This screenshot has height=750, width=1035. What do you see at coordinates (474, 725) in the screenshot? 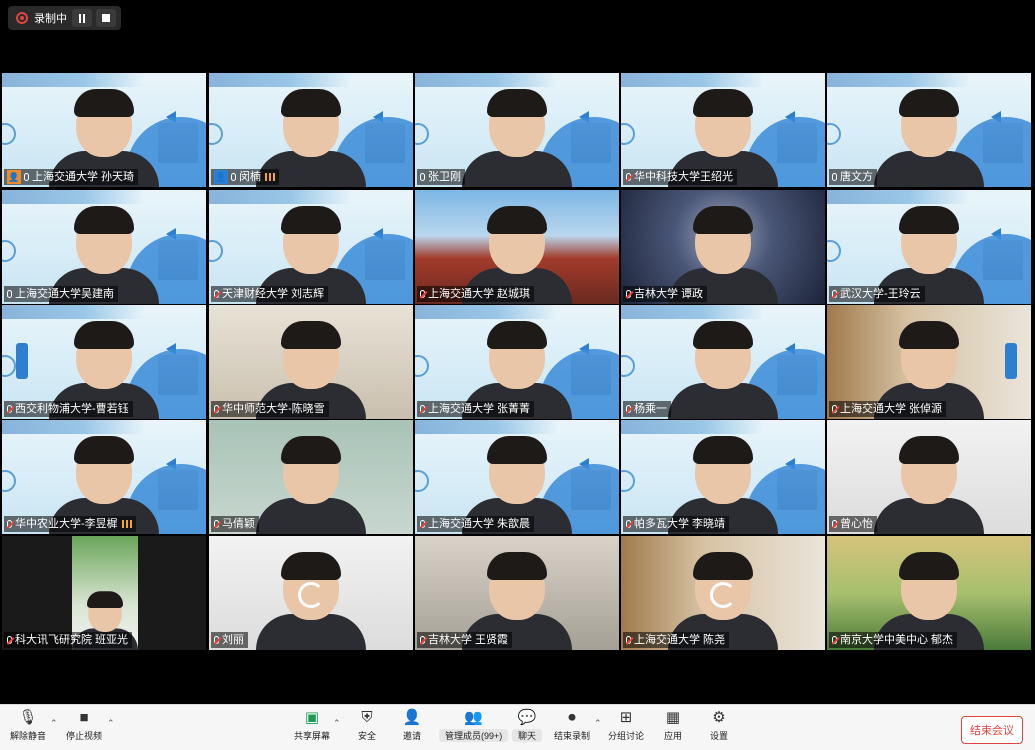
I see `manage-participants-button: 👥 管理成员(99+)` at bounding box center [474, 725].